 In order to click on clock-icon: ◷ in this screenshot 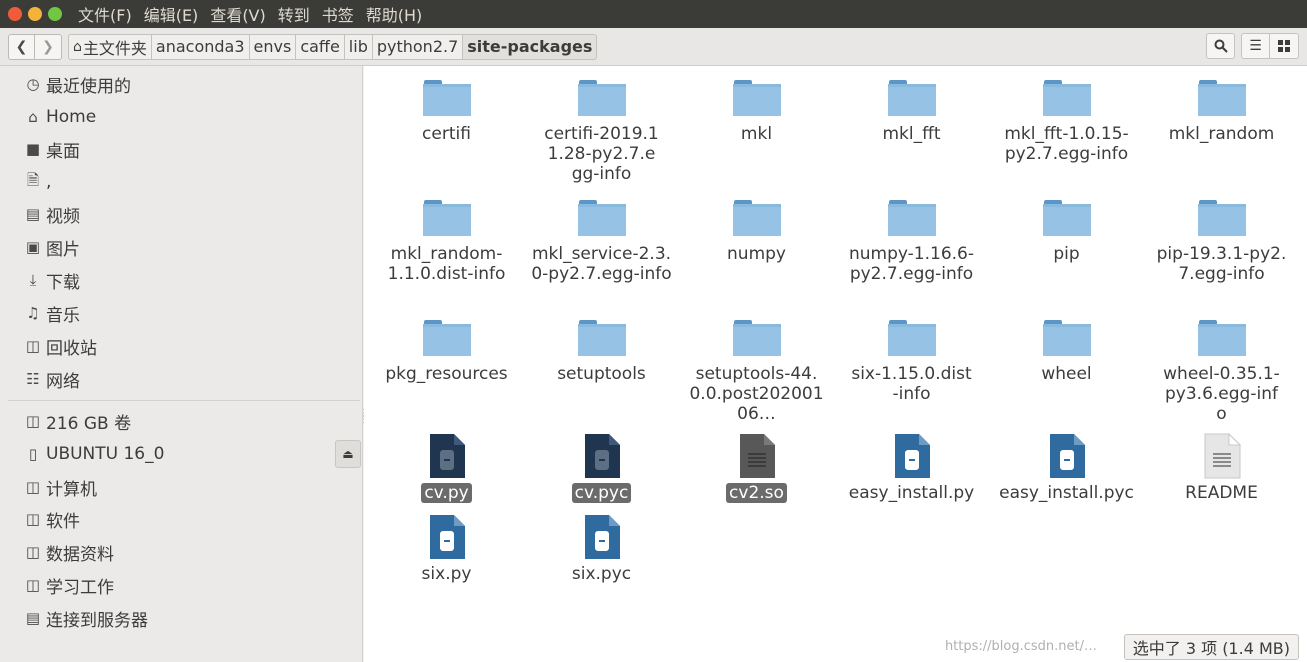, I will do `click(33, 84)`.